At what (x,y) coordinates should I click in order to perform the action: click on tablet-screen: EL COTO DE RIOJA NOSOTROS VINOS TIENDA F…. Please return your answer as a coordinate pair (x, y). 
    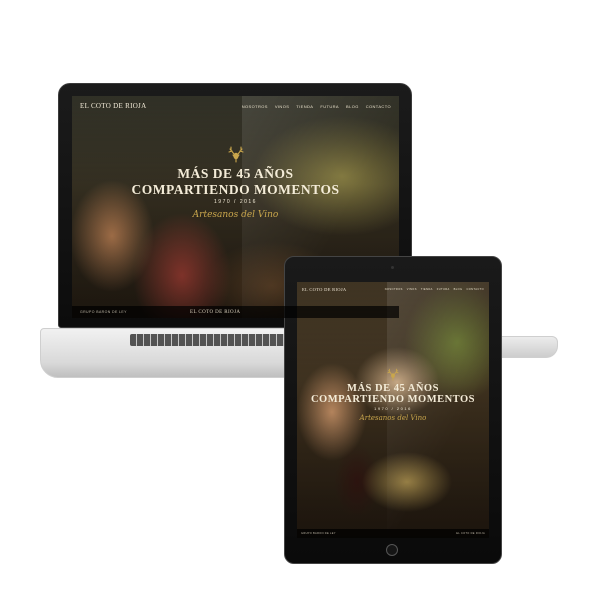
    Looking at the image, I should click on (393, 410).